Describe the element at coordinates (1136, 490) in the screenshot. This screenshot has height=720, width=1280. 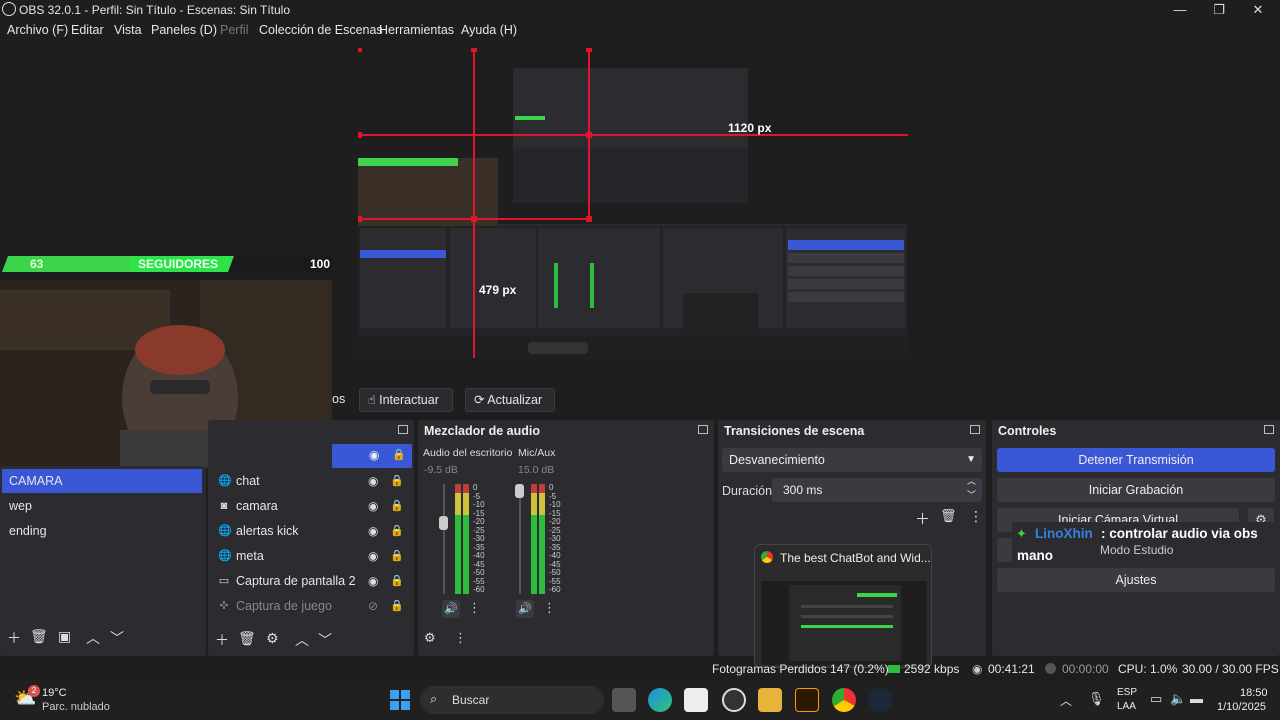
I see `start-recording-button: Iniciar Grabación` at that location.